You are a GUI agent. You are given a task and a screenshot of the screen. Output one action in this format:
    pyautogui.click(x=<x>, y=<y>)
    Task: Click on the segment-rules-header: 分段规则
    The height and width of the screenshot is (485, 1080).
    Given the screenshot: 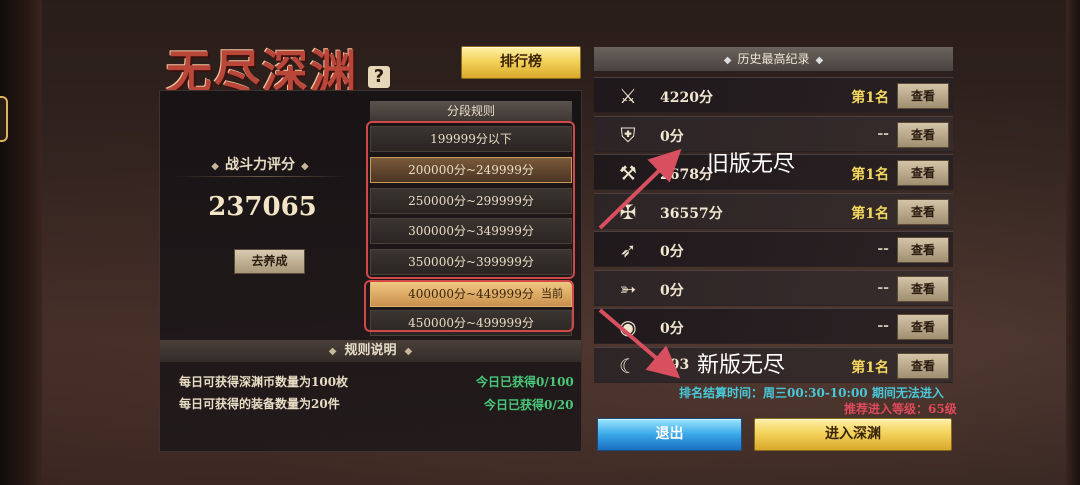 What is the action you would take?
    pyautogui.click(x=471, y=111)
    